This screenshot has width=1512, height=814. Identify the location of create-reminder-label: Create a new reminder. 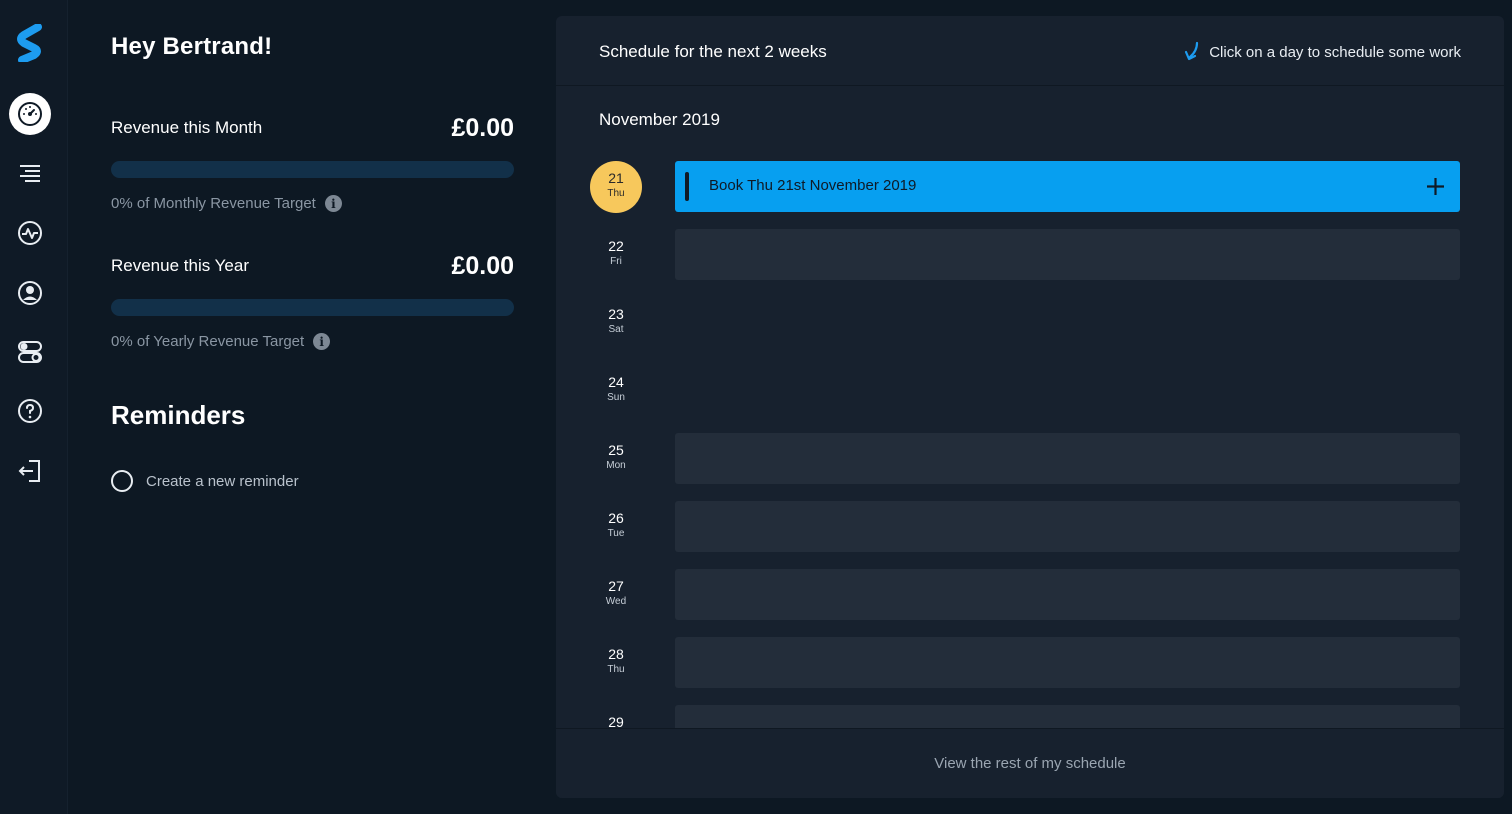
(222, 481).